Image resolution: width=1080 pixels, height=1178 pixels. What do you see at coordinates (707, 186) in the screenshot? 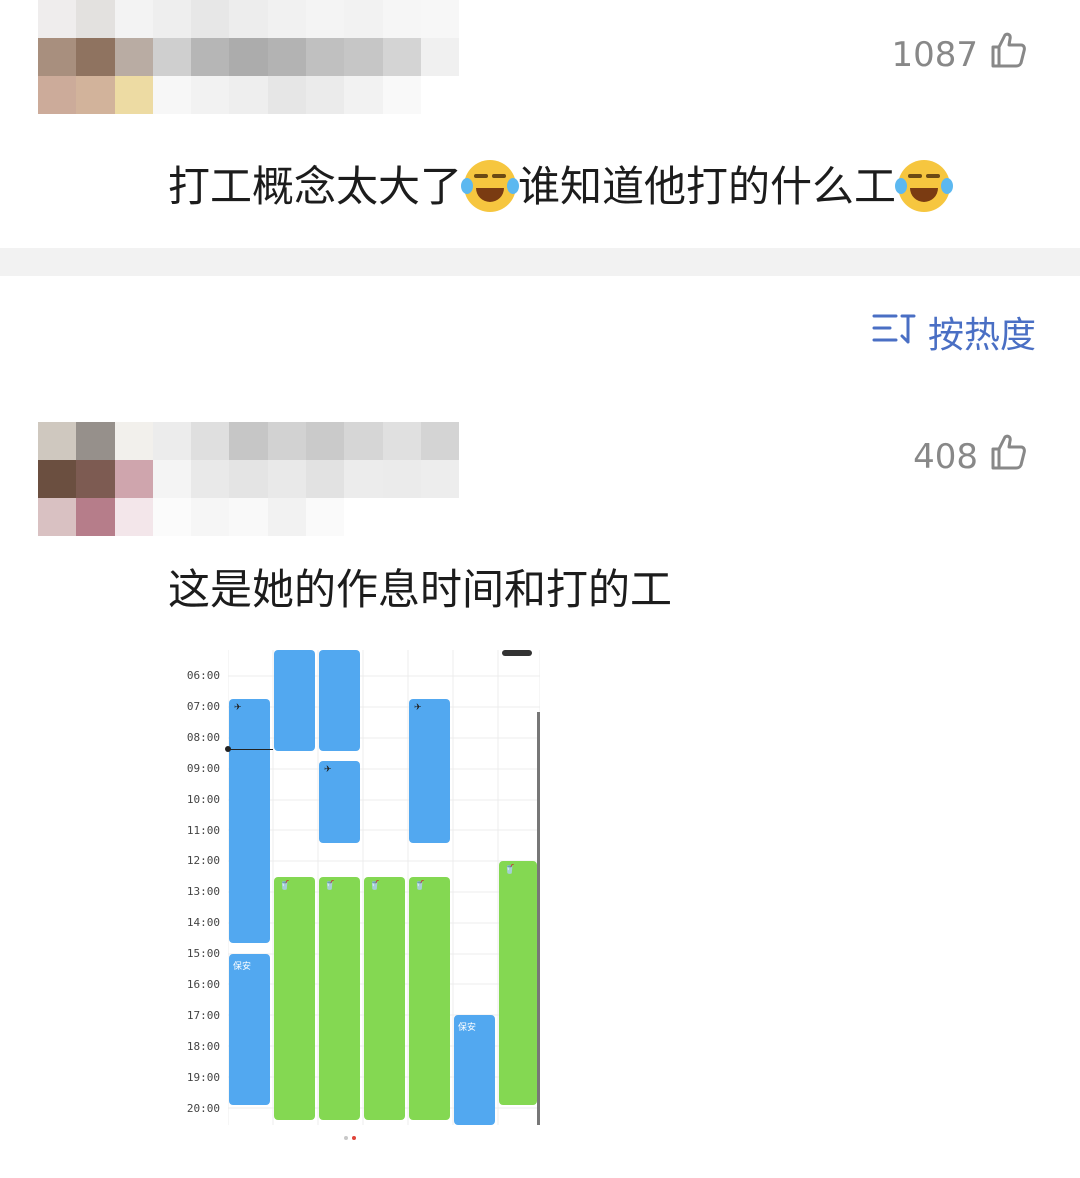
I see `comment-text-part-2: 谁知道他打的什么工` at bounding box center [707, 186].